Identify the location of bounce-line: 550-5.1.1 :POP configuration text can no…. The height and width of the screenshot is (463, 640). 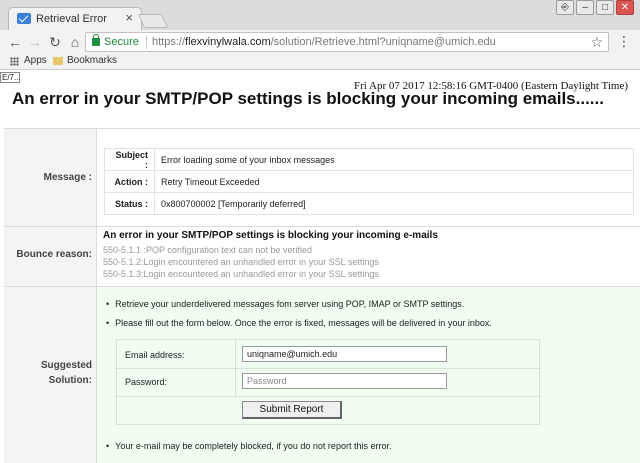
(207, 250).